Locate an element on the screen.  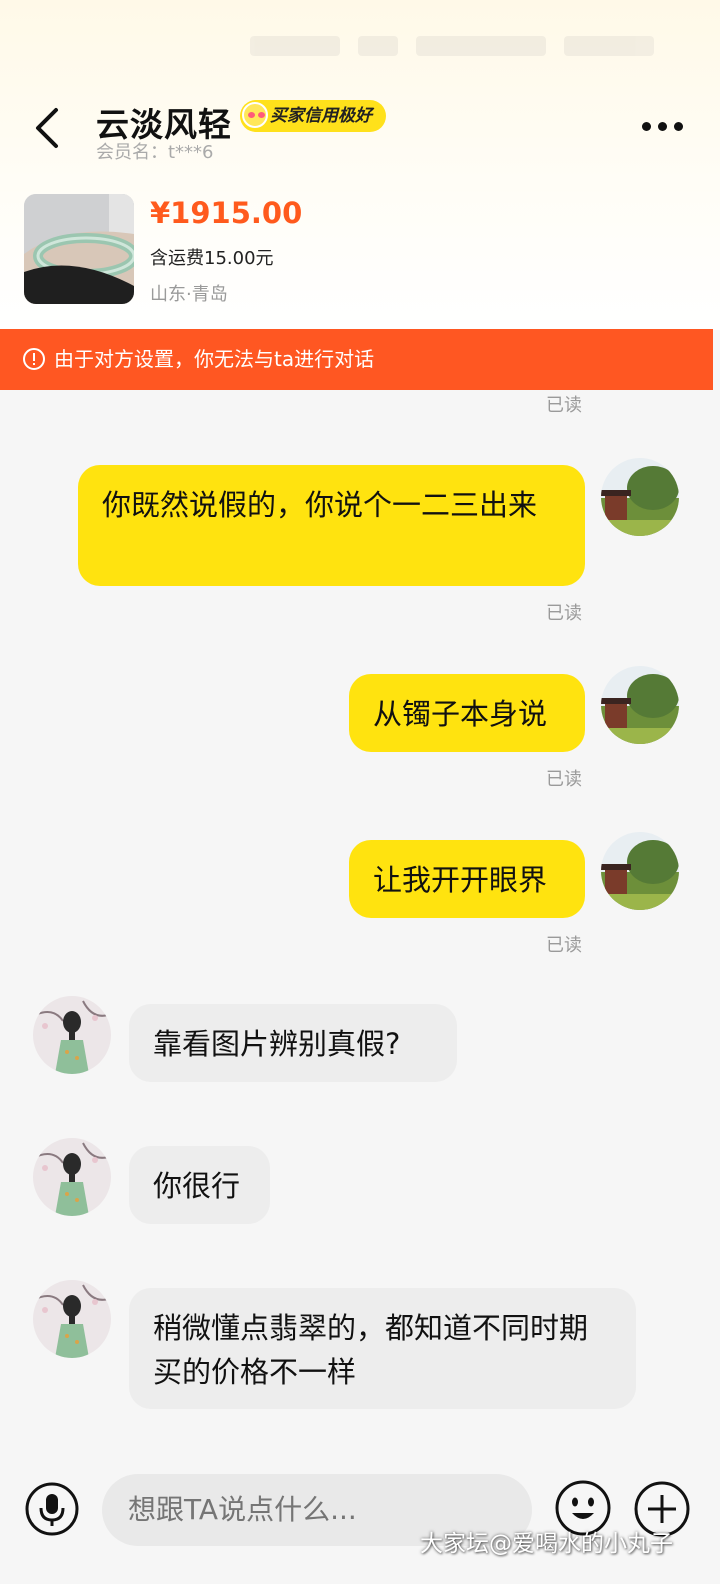
status-bar-faded is located at coordinates (470, 51).